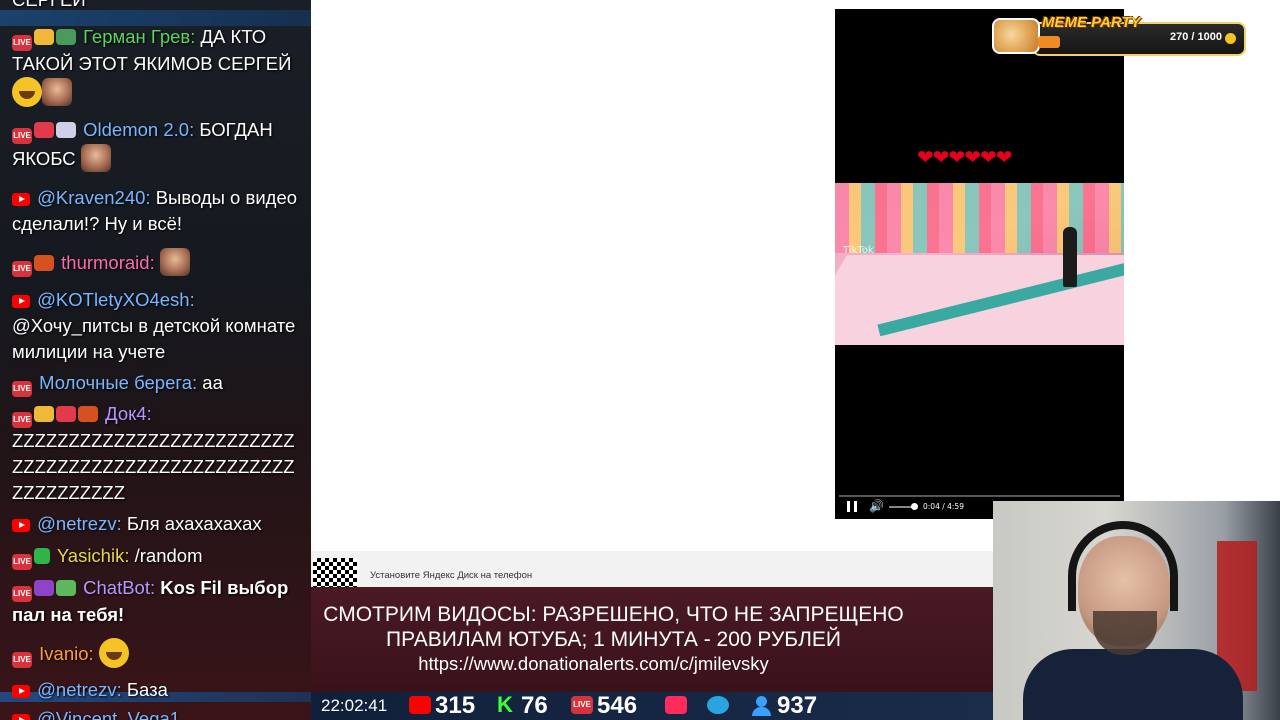  I want to click on yandex-disk-banner: Установите Яндекс Диск на телефон, so click(652, 569).